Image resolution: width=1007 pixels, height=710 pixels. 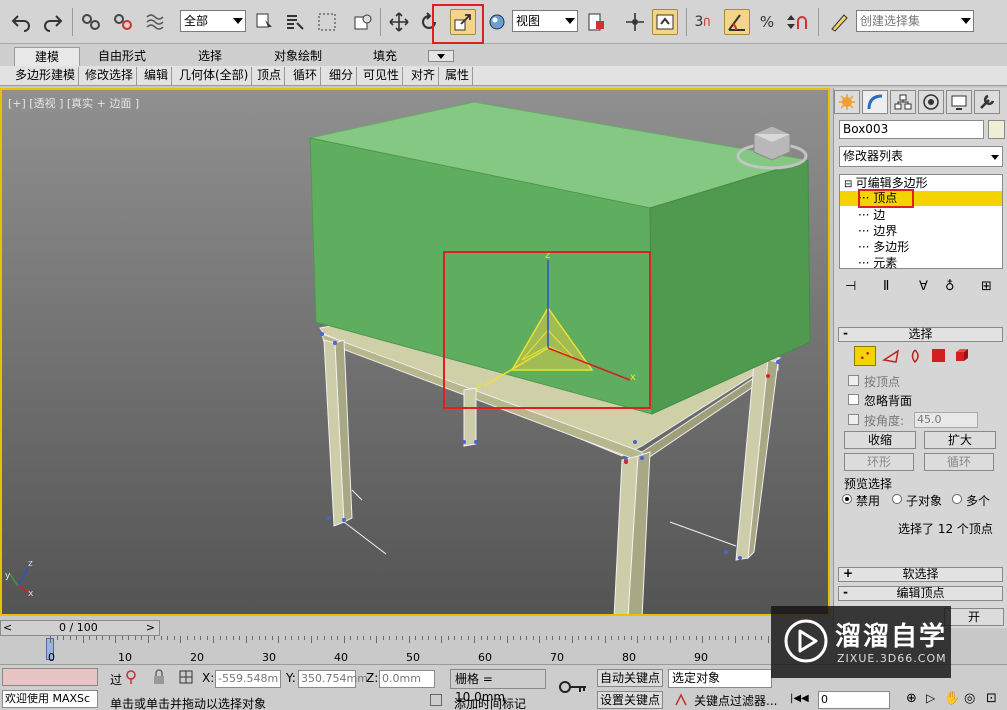 What do you see at coordinates (407, 679) in the screenshot?
I see `z-coordinate-field: 0.0mm` at bounding box center [407, 679].